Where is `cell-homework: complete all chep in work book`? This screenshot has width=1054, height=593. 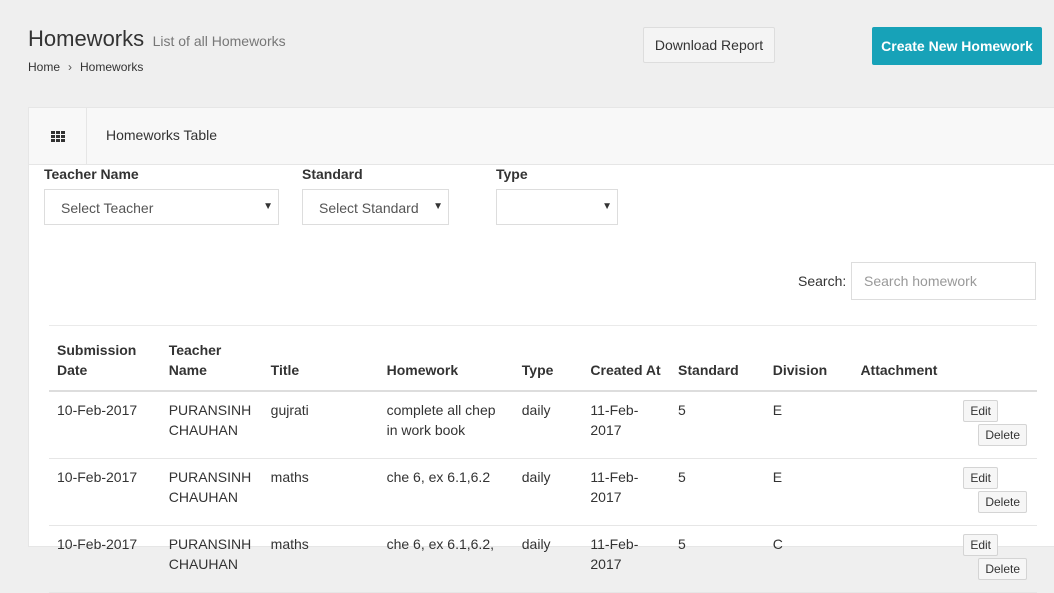
cell-homework: complete all chep in work book is located at coordinates (446, 425).